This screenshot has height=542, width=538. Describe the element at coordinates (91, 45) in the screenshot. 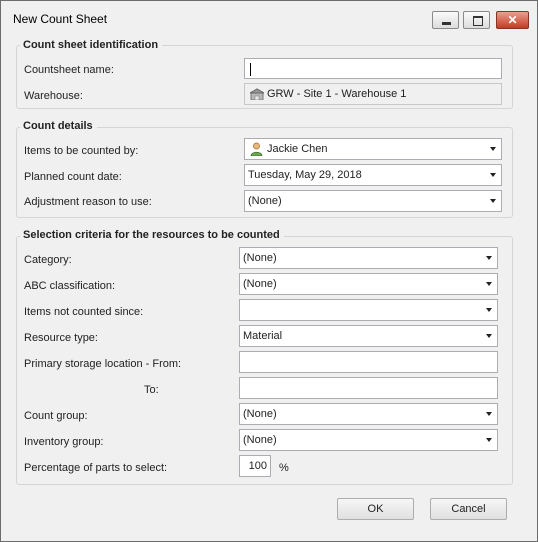

I see `identification-group-title: Count sheet identification` at that location.